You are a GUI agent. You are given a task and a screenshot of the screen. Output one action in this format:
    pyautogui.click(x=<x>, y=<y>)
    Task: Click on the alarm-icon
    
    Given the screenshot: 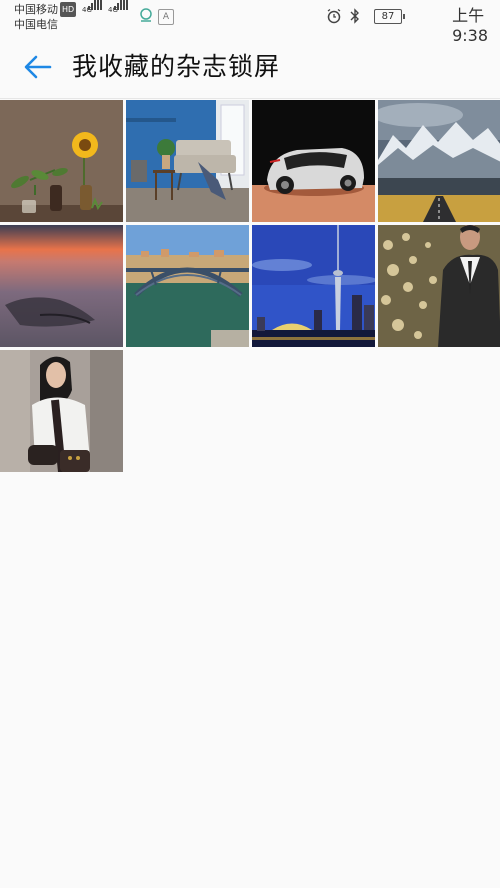 What is the action you would take?
    pyautogui.click(x=334, y=17)
    